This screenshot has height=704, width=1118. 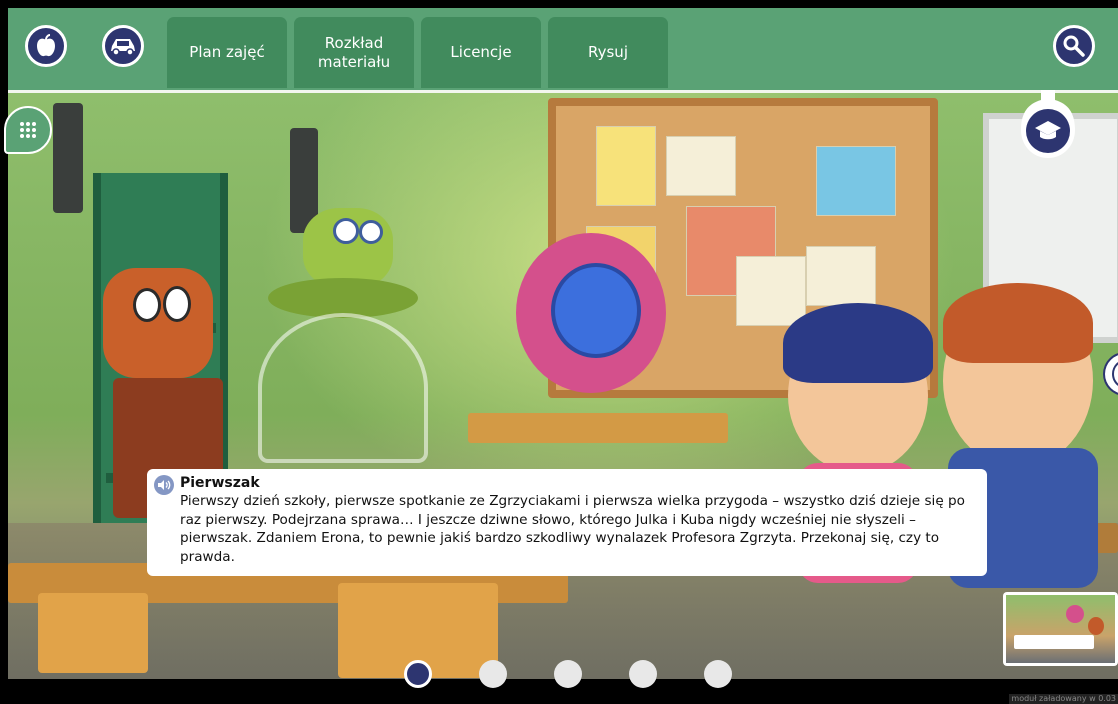 I want to click on tab-licencje: Licencje, so click(x=481, y=52).